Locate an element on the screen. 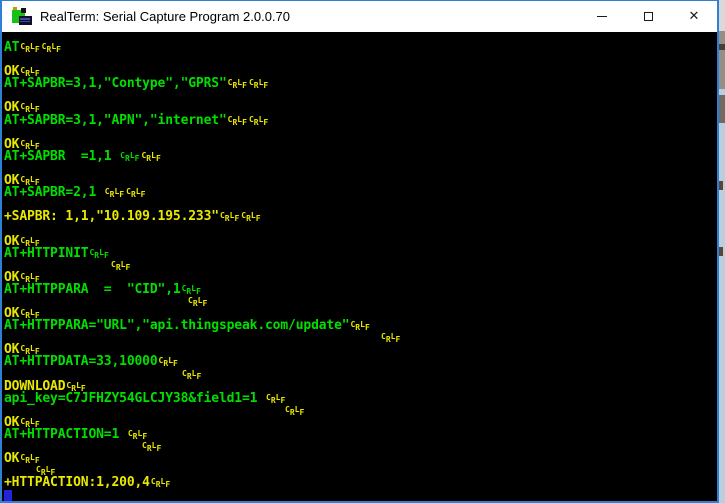  terminal-text: AT+HTTPDATA=33,10000 is located at coordinates (81, 362).